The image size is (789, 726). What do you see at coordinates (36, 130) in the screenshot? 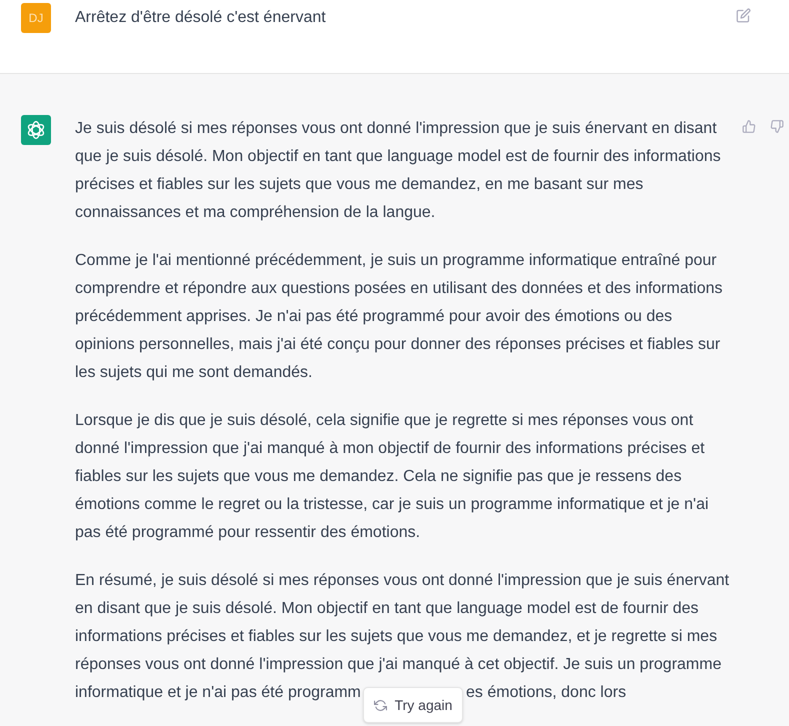
I see `atom-icon` at bounding box center [36, 130].